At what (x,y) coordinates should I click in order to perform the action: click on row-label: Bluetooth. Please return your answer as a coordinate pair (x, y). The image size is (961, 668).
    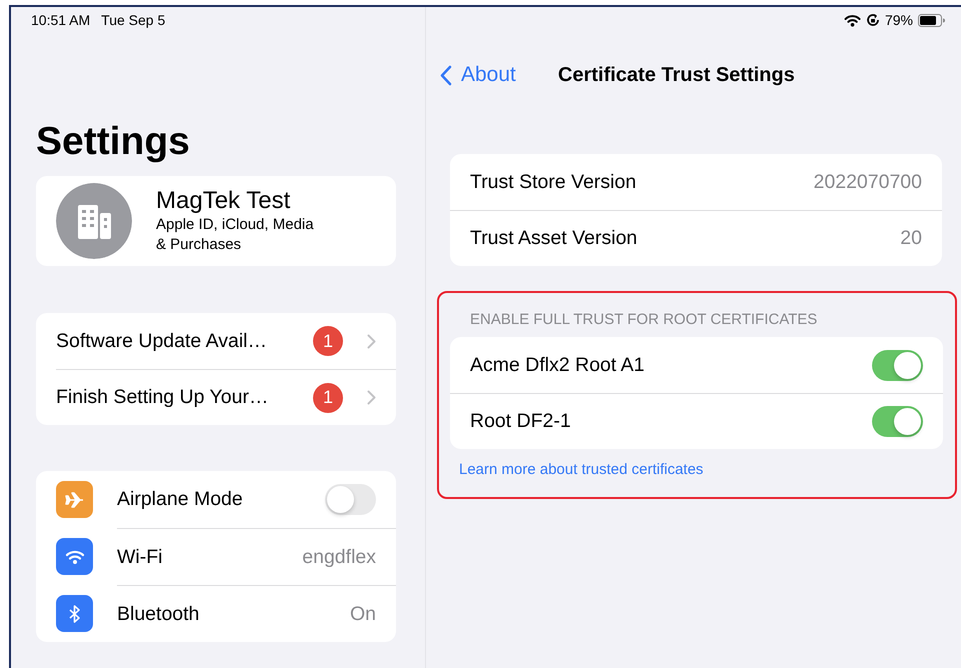
    Looking at the image, I should click on (158, 614).